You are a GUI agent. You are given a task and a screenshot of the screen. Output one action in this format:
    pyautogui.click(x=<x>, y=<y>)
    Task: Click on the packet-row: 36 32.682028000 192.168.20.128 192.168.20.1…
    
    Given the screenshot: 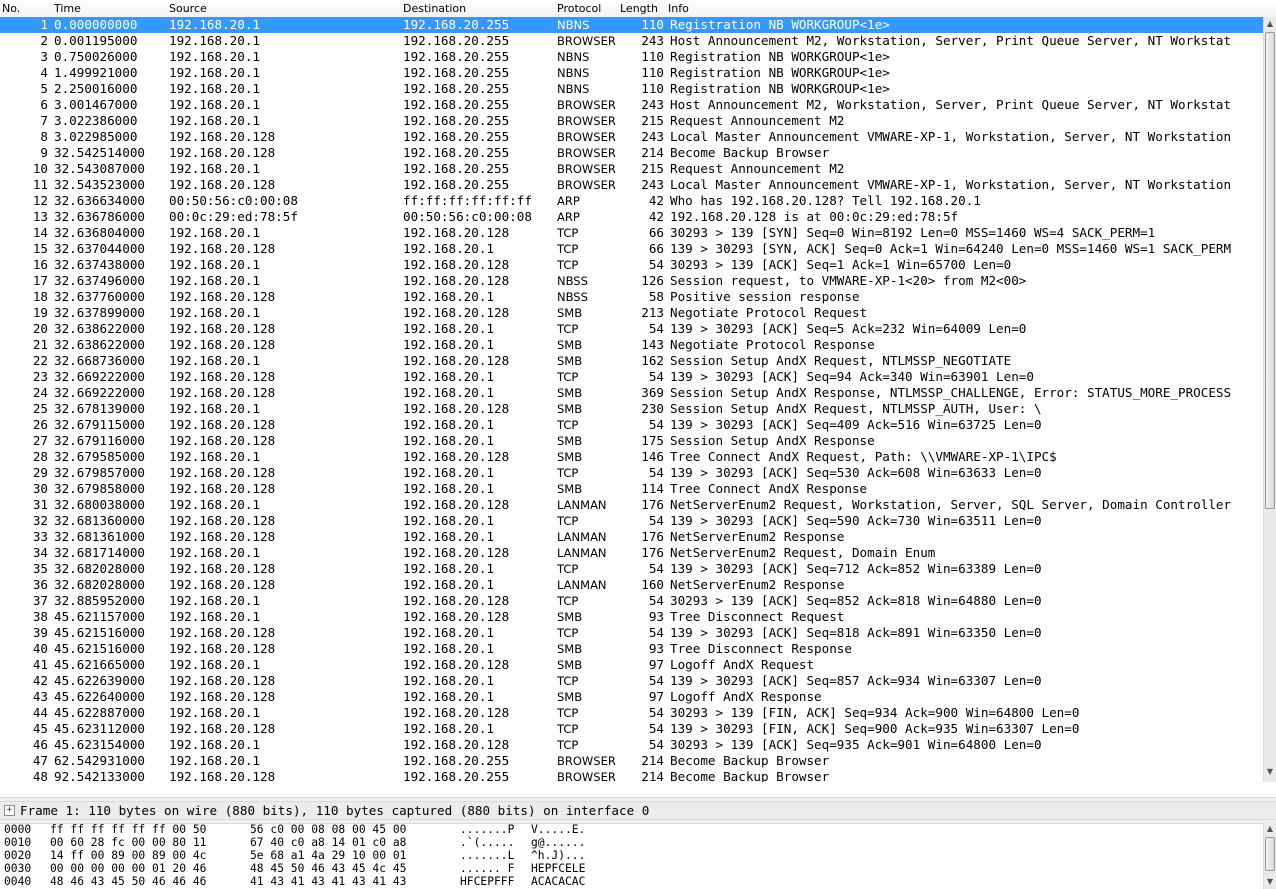 What is the action you would take?
    pyautogui.click(x=631, y=585)
    